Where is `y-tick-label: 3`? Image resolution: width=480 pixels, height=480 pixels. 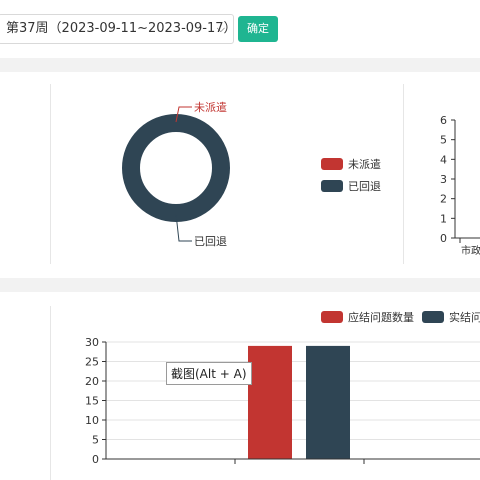
y-tick-label: 3 is located at coordinates (443, 179).